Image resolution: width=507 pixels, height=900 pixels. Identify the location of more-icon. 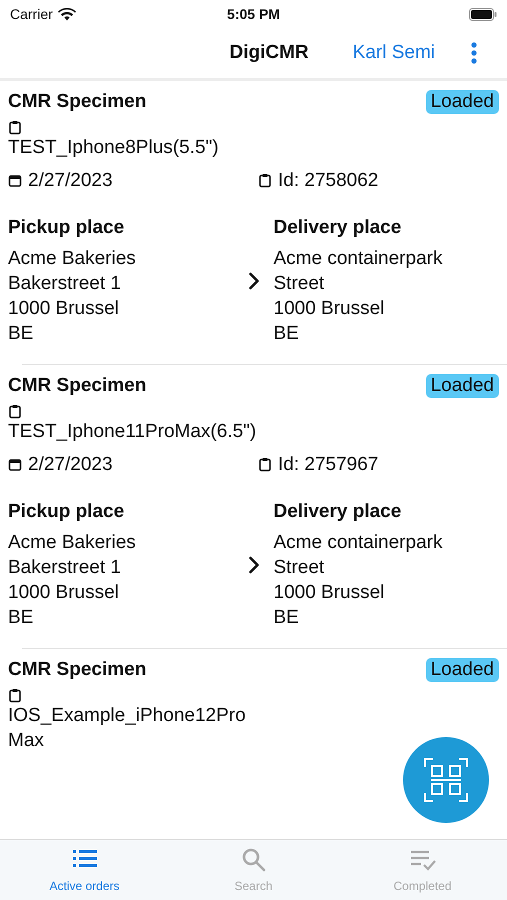
(474, 53).